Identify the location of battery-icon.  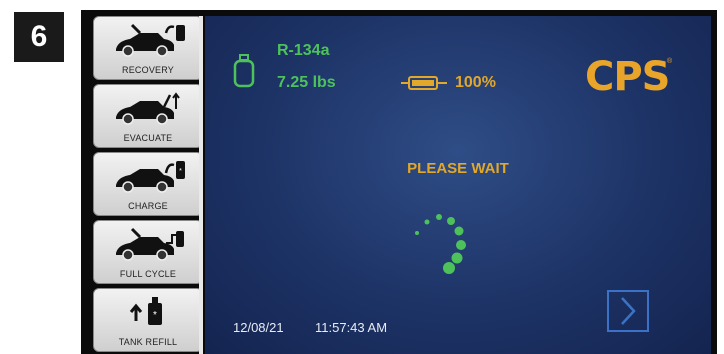
(424, 83).